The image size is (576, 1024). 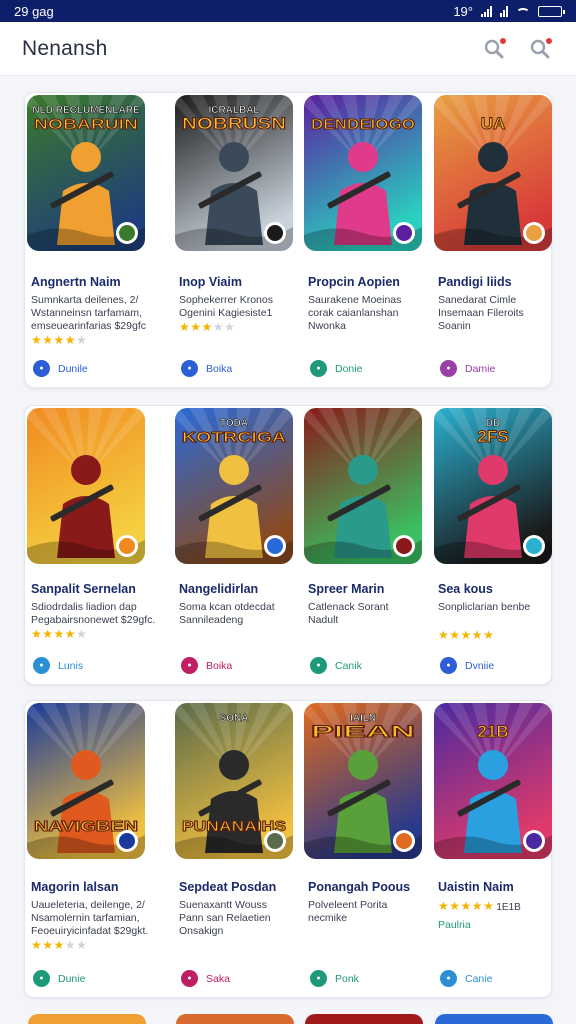 What do you see at coordinates (463, 11) in the screenshot?
I see `status-temp: 19°` at bounding box center [463, 11].